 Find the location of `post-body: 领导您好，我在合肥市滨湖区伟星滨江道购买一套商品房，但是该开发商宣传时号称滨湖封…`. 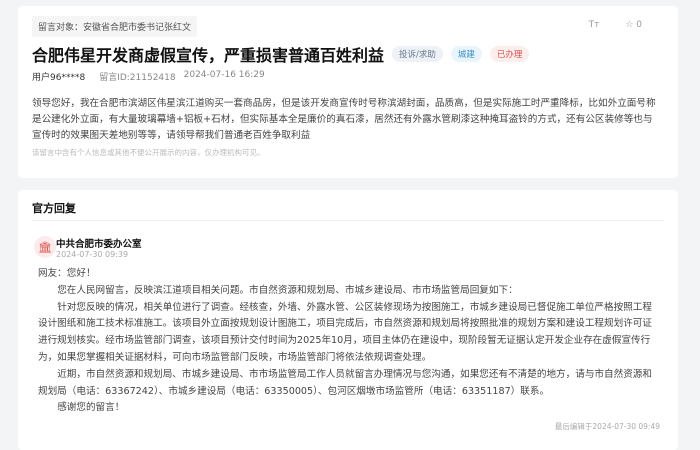

post-body: 领导您好，我在合肥市滨湖区伟星滨江道购买一套商品房，但是该开发商宣传时号称滨湖封… is located at coordinates (344, 119).